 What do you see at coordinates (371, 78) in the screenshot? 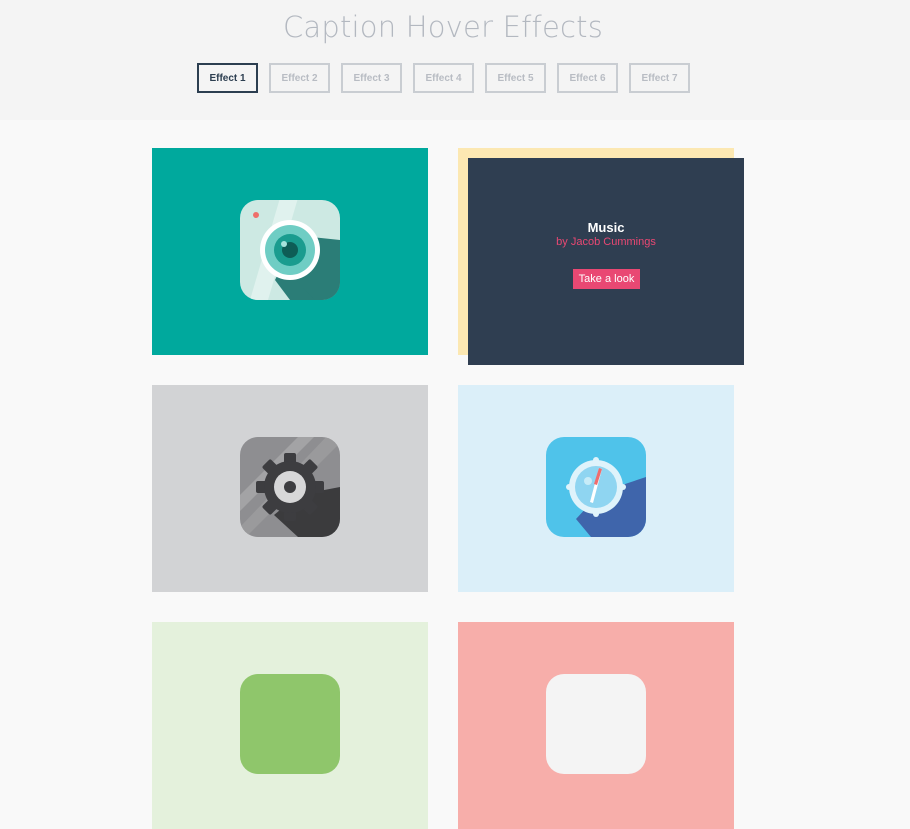
I see `effect-3-tab: Effect 3` at bounding box center [371, 78].